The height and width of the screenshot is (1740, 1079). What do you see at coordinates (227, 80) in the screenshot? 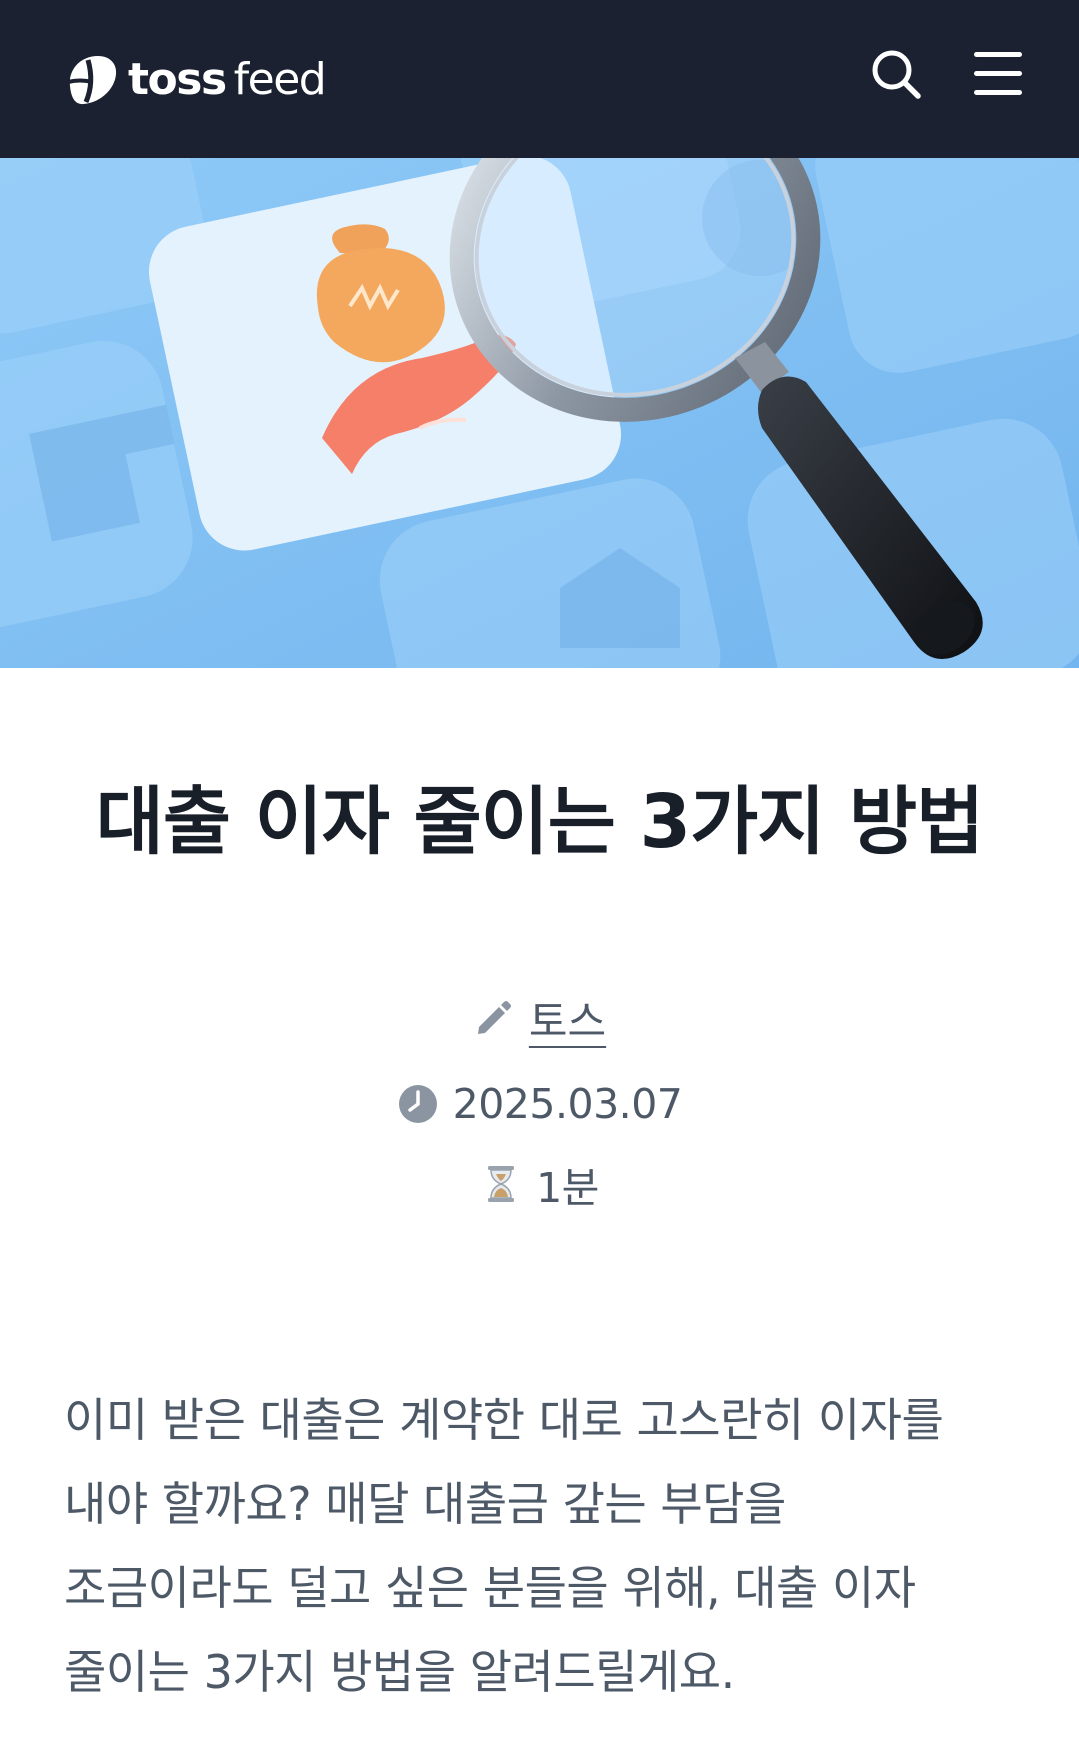
I see `logo-wordmark: toss feed` at bounding box center [227, 80].